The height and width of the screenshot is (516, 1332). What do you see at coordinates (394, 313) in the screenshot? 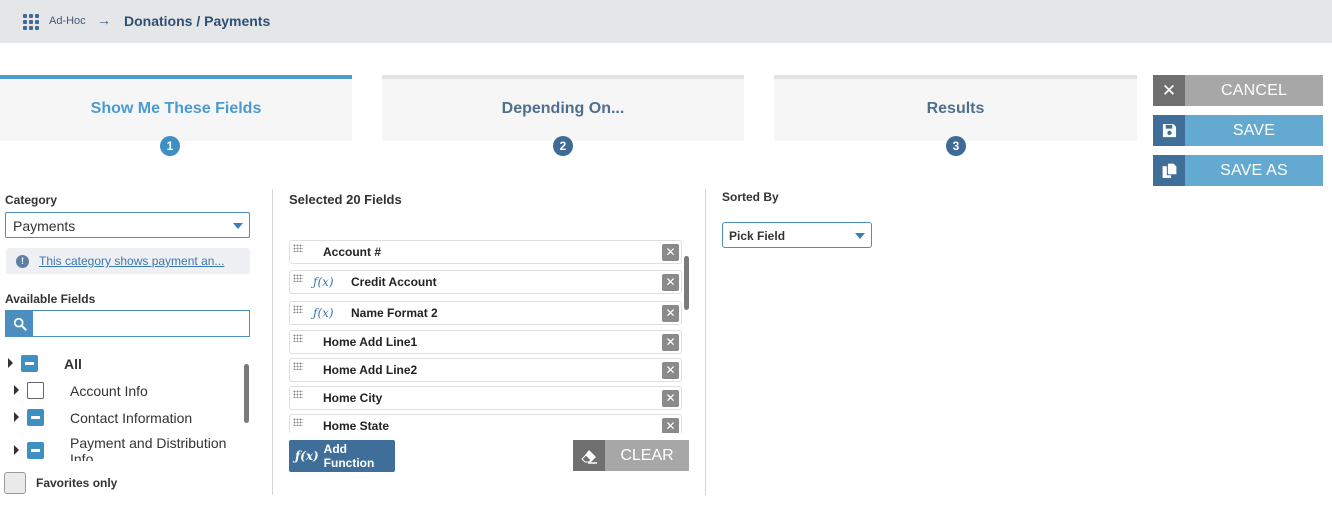
I see `field-name: Name Format 2` at bounding box center [394, 313].